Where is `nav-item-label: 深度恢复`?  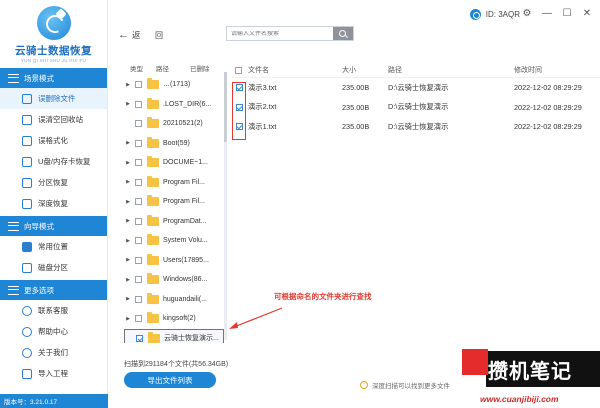 nav-item-label: 深度恢复 is located at coordinates (53, 203).